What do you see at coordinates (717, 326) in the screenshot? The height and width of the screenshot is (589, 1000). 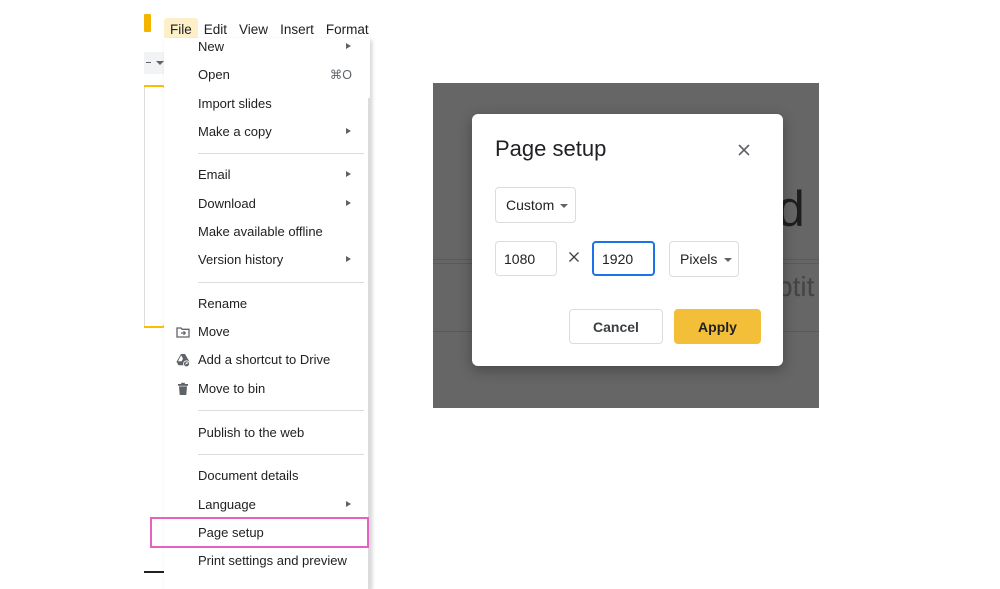 I see `apply-button: Apply` at bounding box center [717, 326].